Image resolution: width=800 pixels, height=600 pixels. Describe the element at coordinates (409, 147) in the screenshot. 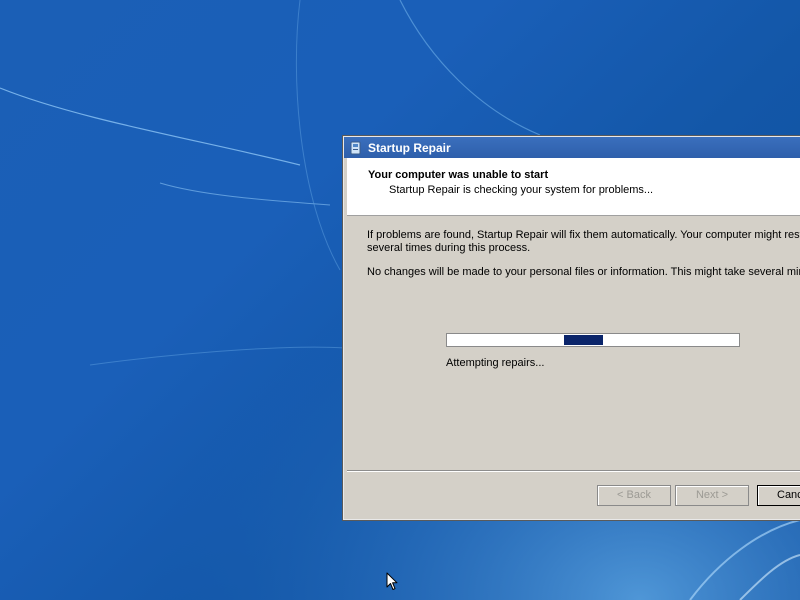

I see `window-title: Startup Repair` at that location.